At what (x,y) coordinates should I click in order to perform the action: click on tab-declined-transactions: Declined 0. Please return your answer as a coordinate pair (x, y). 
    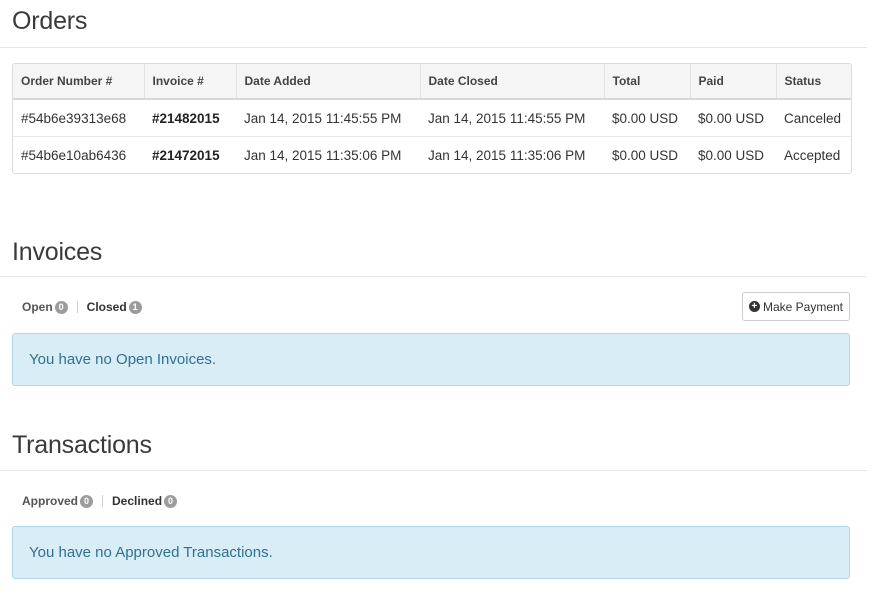
    Looking at the image, I should click on (145, 501).